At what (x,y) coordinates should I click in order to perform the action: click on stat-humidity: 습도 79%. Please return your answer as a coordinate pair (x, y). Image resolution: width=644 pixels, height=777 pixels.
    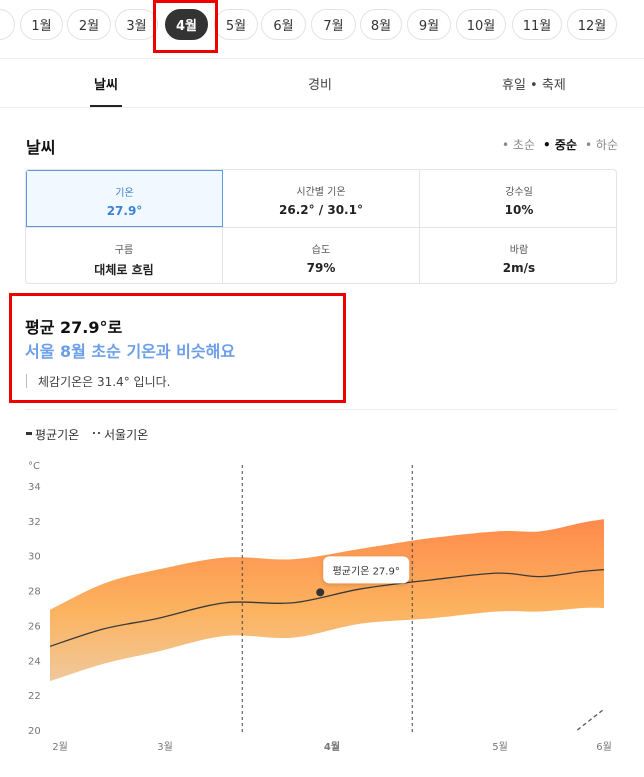
    Looking at the image, I should click on (321, 255).